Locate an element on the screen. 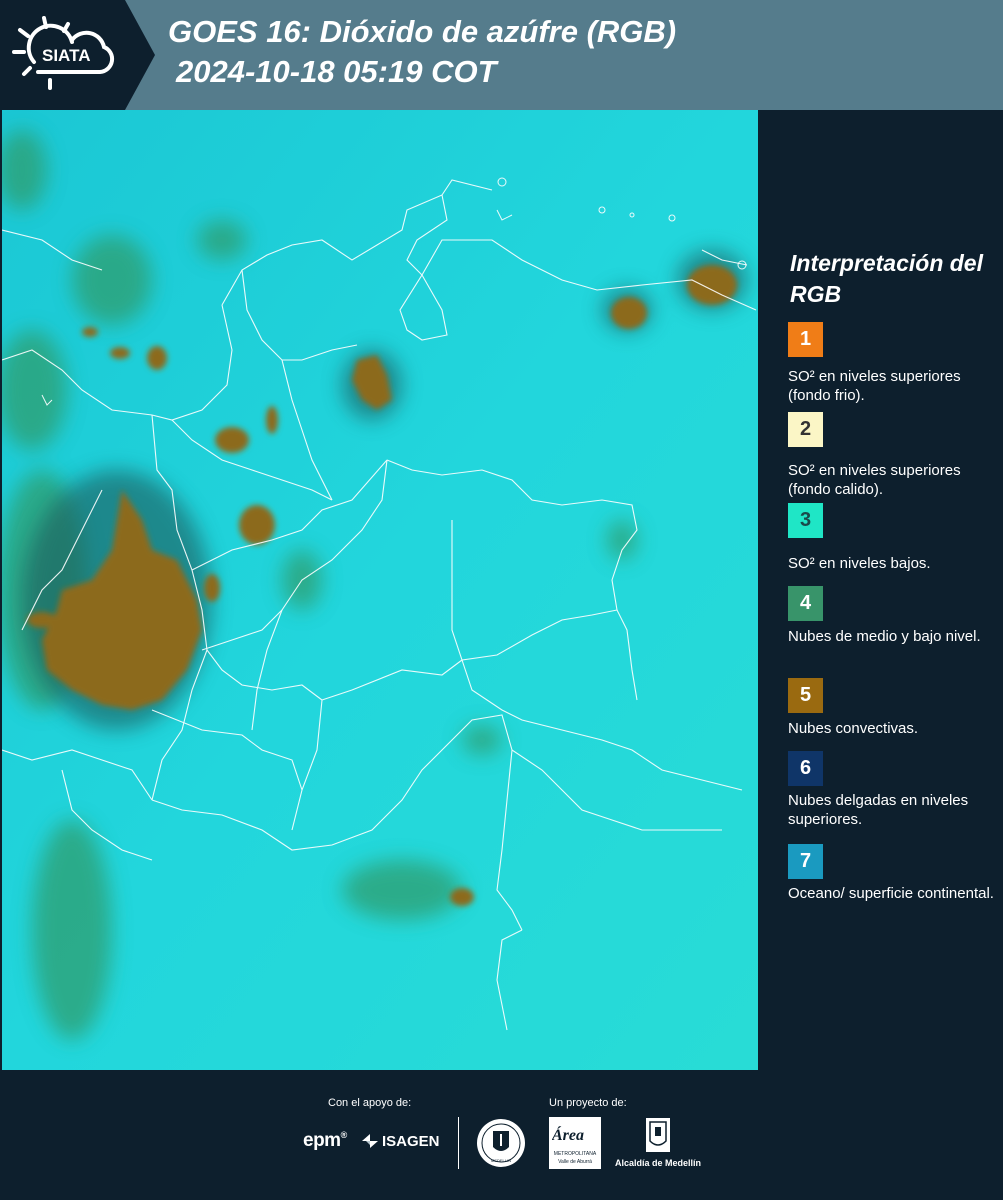 This screenshot has height=1200, width=1003. legend-swatch-2: 2 is located at coordinates (805, 429).